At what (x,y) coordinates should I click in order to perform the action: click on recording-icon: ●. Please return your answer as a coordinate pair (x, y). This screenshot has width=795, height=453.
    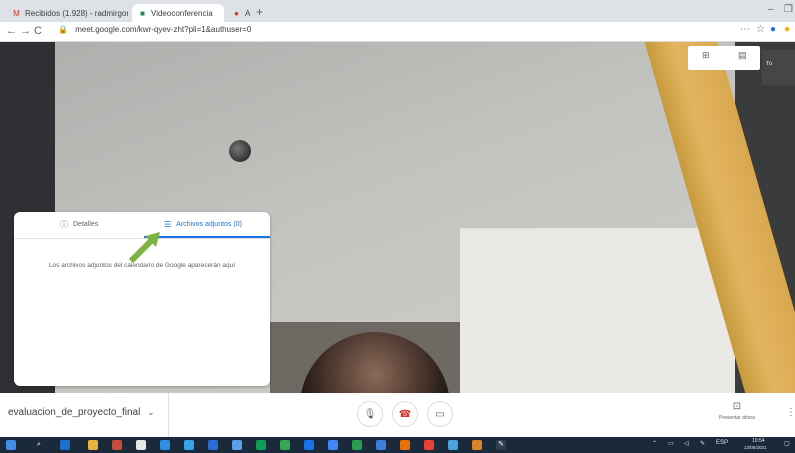
    Looking at the image, I should click on (236, 13).